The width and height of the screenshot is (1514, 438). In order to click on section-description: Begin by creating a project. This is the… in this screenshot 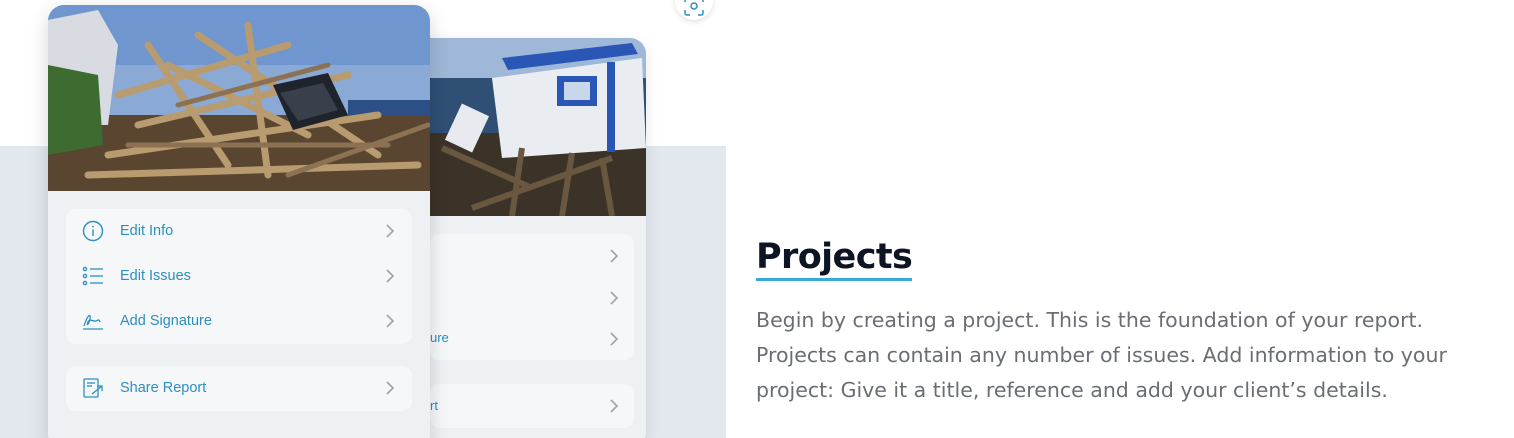, I will do `click(1101, 355)`.